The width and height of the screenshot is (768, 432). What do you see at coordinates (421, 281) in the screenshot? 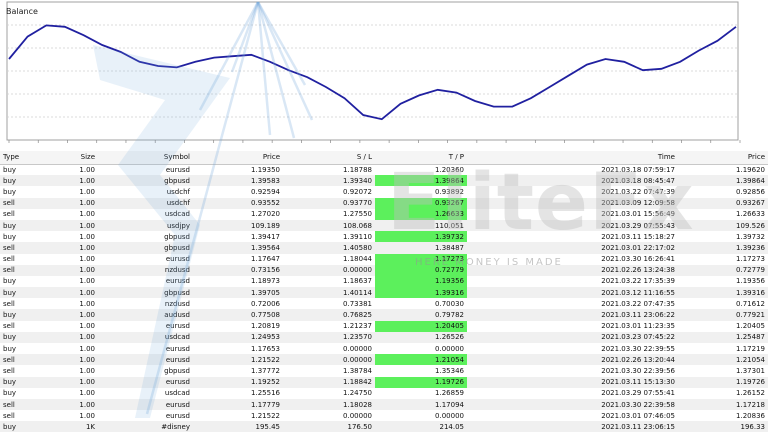
I see `cell-tp: 1.19356` at bounding box center [421, 281].